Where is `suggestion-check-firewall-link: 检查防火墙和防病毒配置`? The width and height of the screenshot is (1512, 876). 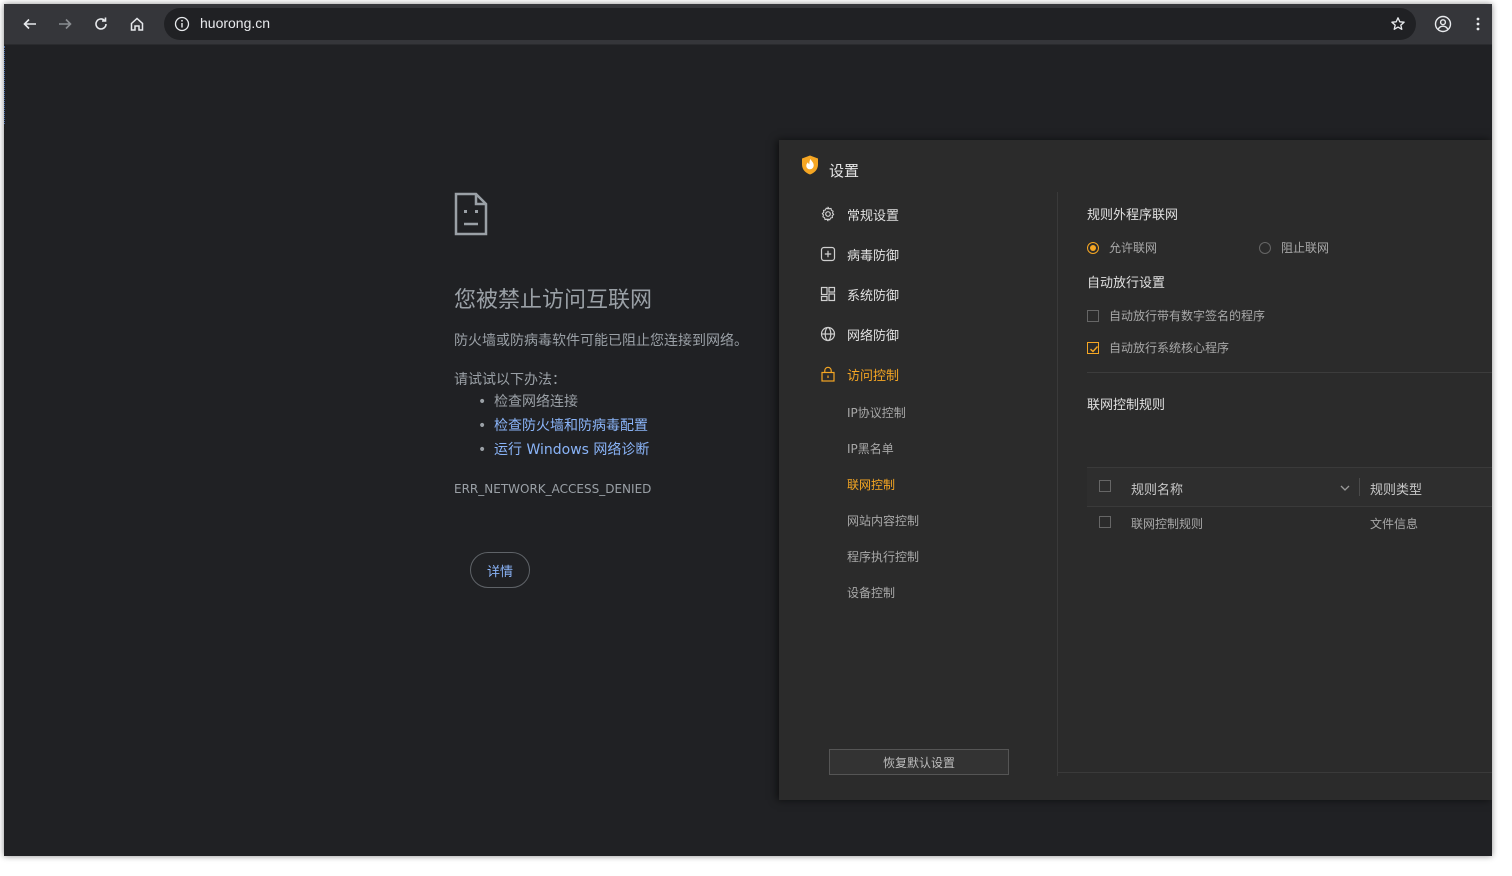
suggestion-check-firewall-link: 检查防火墙和防病毒配置 is located at coordinates (561, 428).